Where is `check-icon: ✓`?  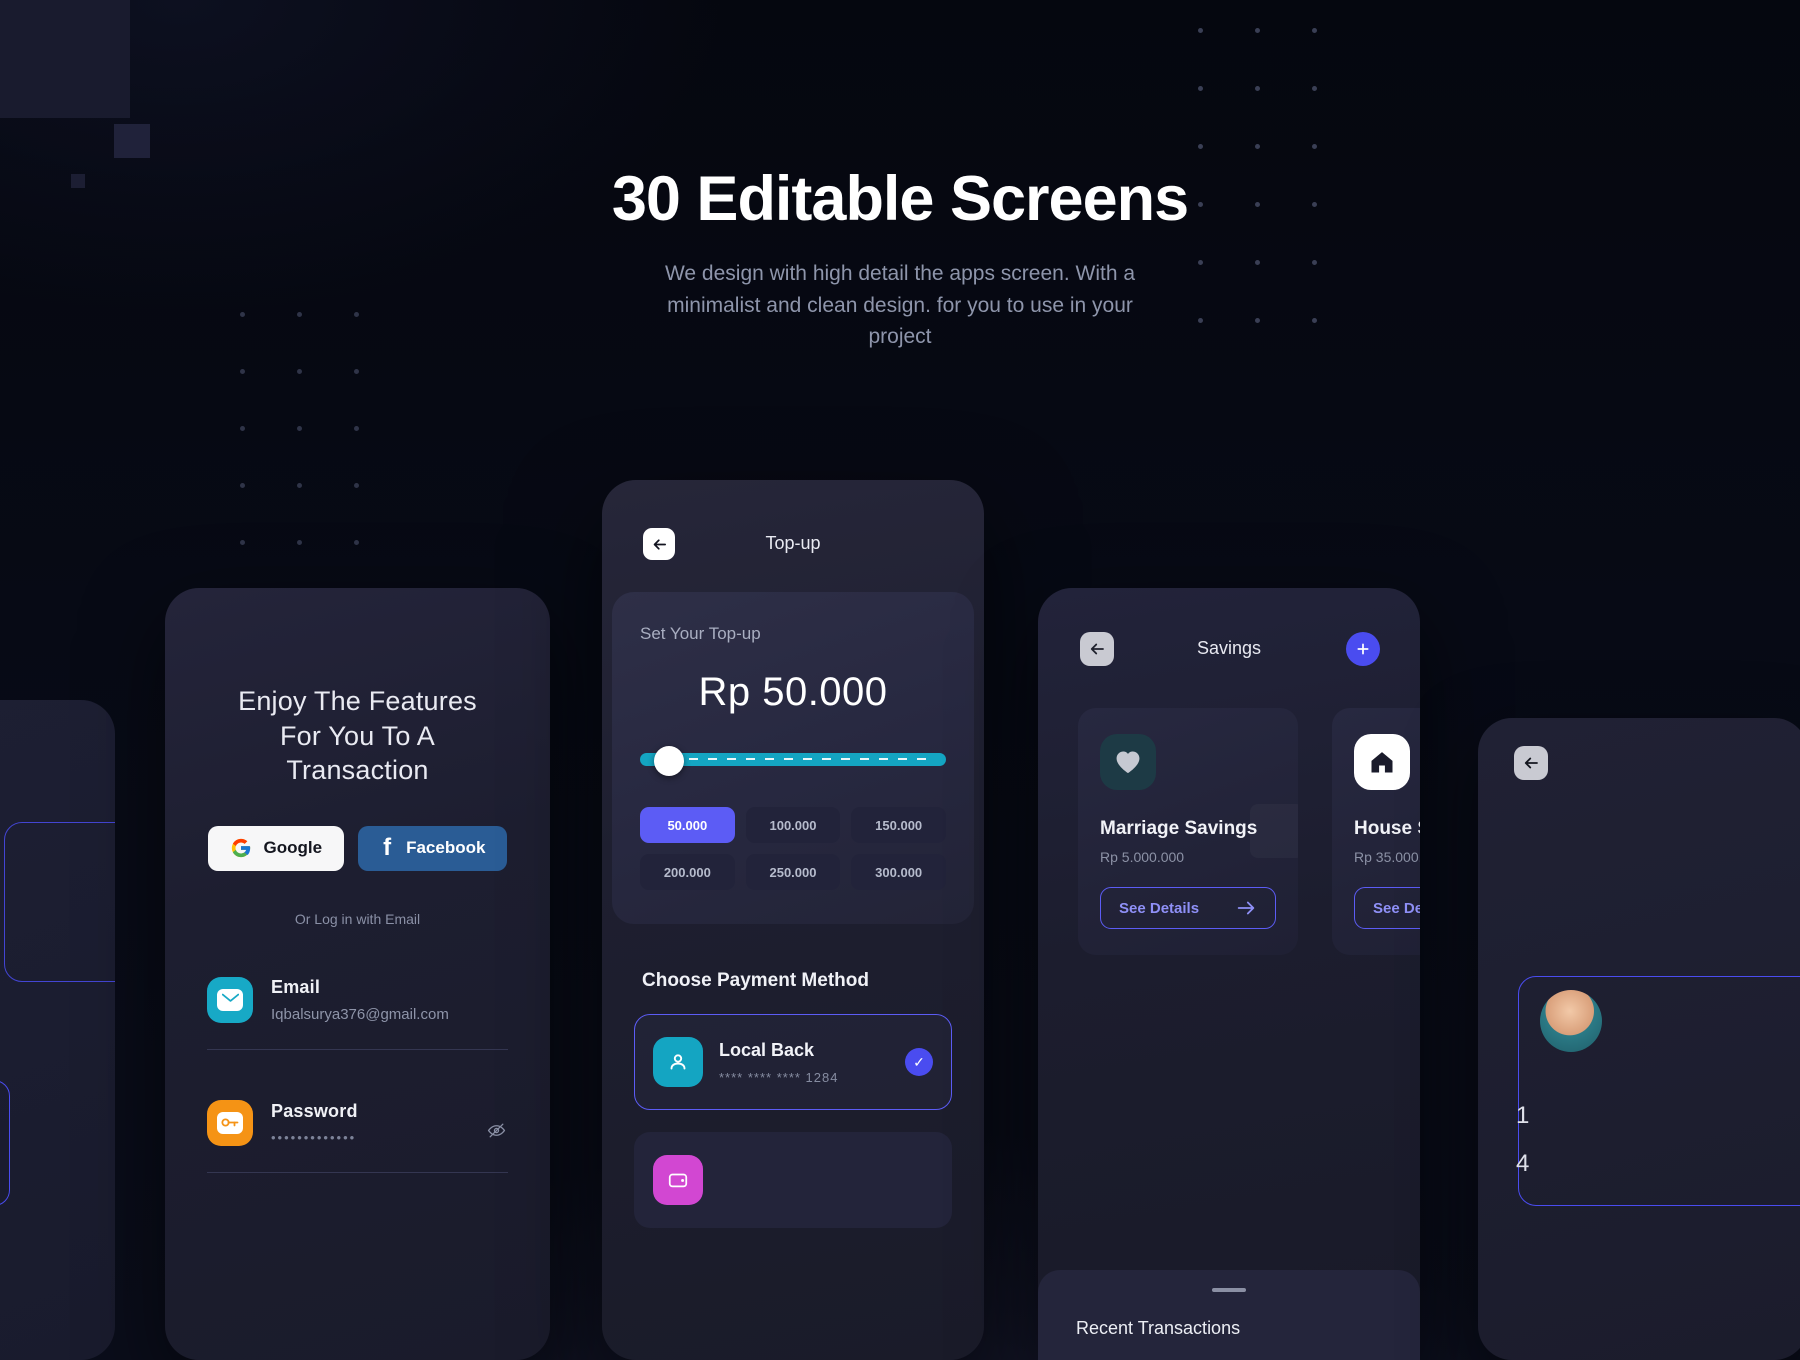 check-icon: ✓ is located at coordinates (919, 1062).